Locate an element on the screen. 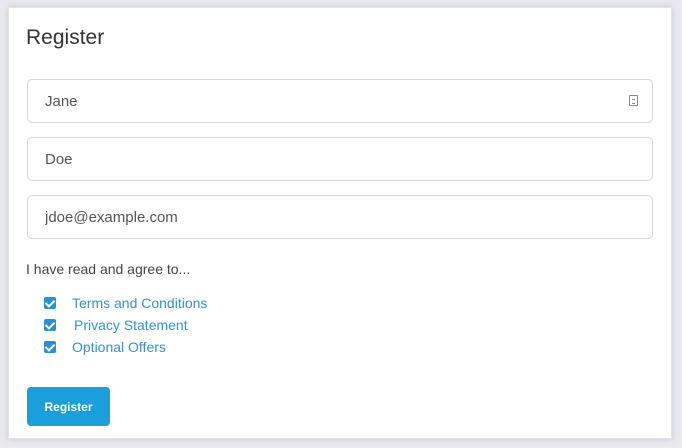  first-name-field is located at coordinates (340, 101).